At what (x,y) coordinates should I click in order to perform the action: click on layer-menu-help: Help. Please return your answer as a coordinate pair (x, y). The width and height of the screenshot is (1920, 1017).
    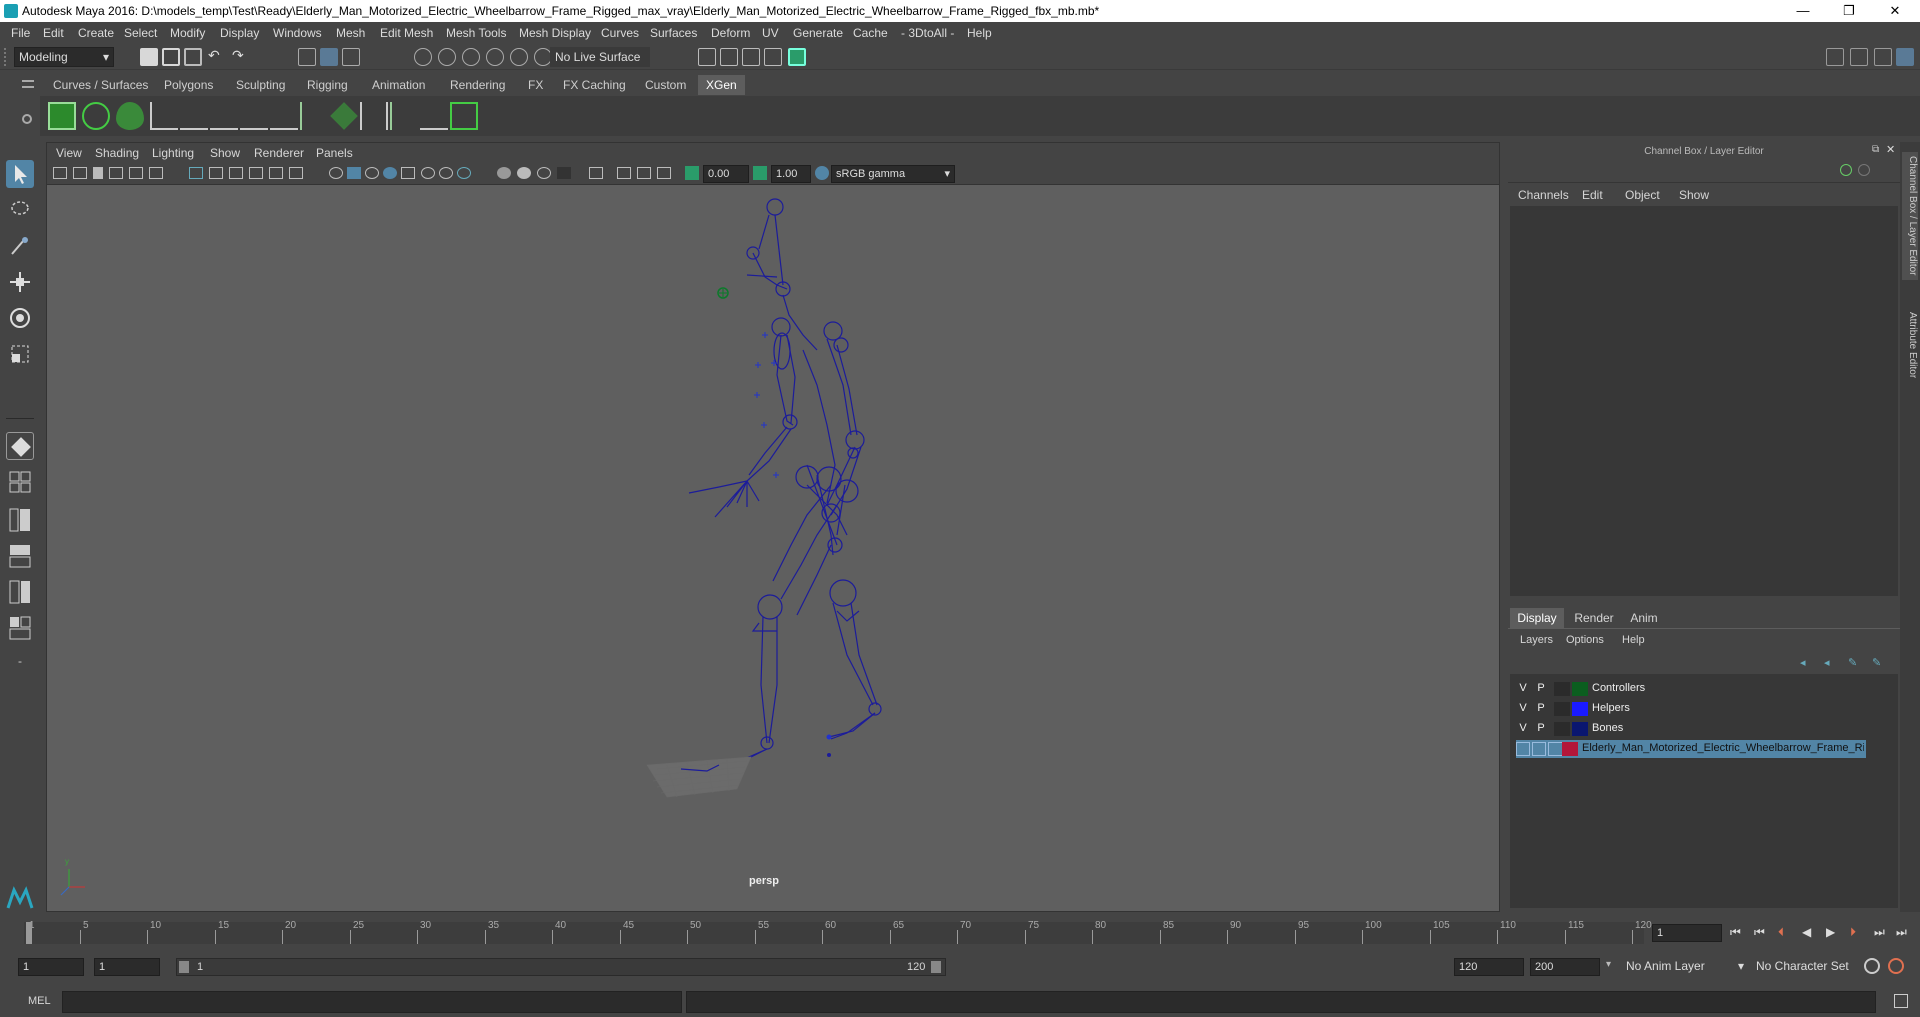
    Looking at the image, I should click on (1633, 640).